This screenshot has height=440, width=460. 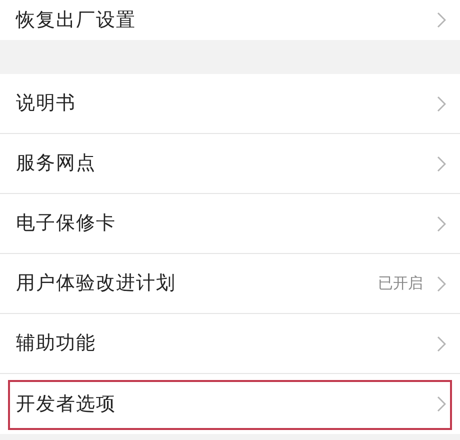 What do you see at coordinates (230, 20) in the screenshot?
I see `settings-row: 恢复出厂设置` at bounding box center [230, 20].